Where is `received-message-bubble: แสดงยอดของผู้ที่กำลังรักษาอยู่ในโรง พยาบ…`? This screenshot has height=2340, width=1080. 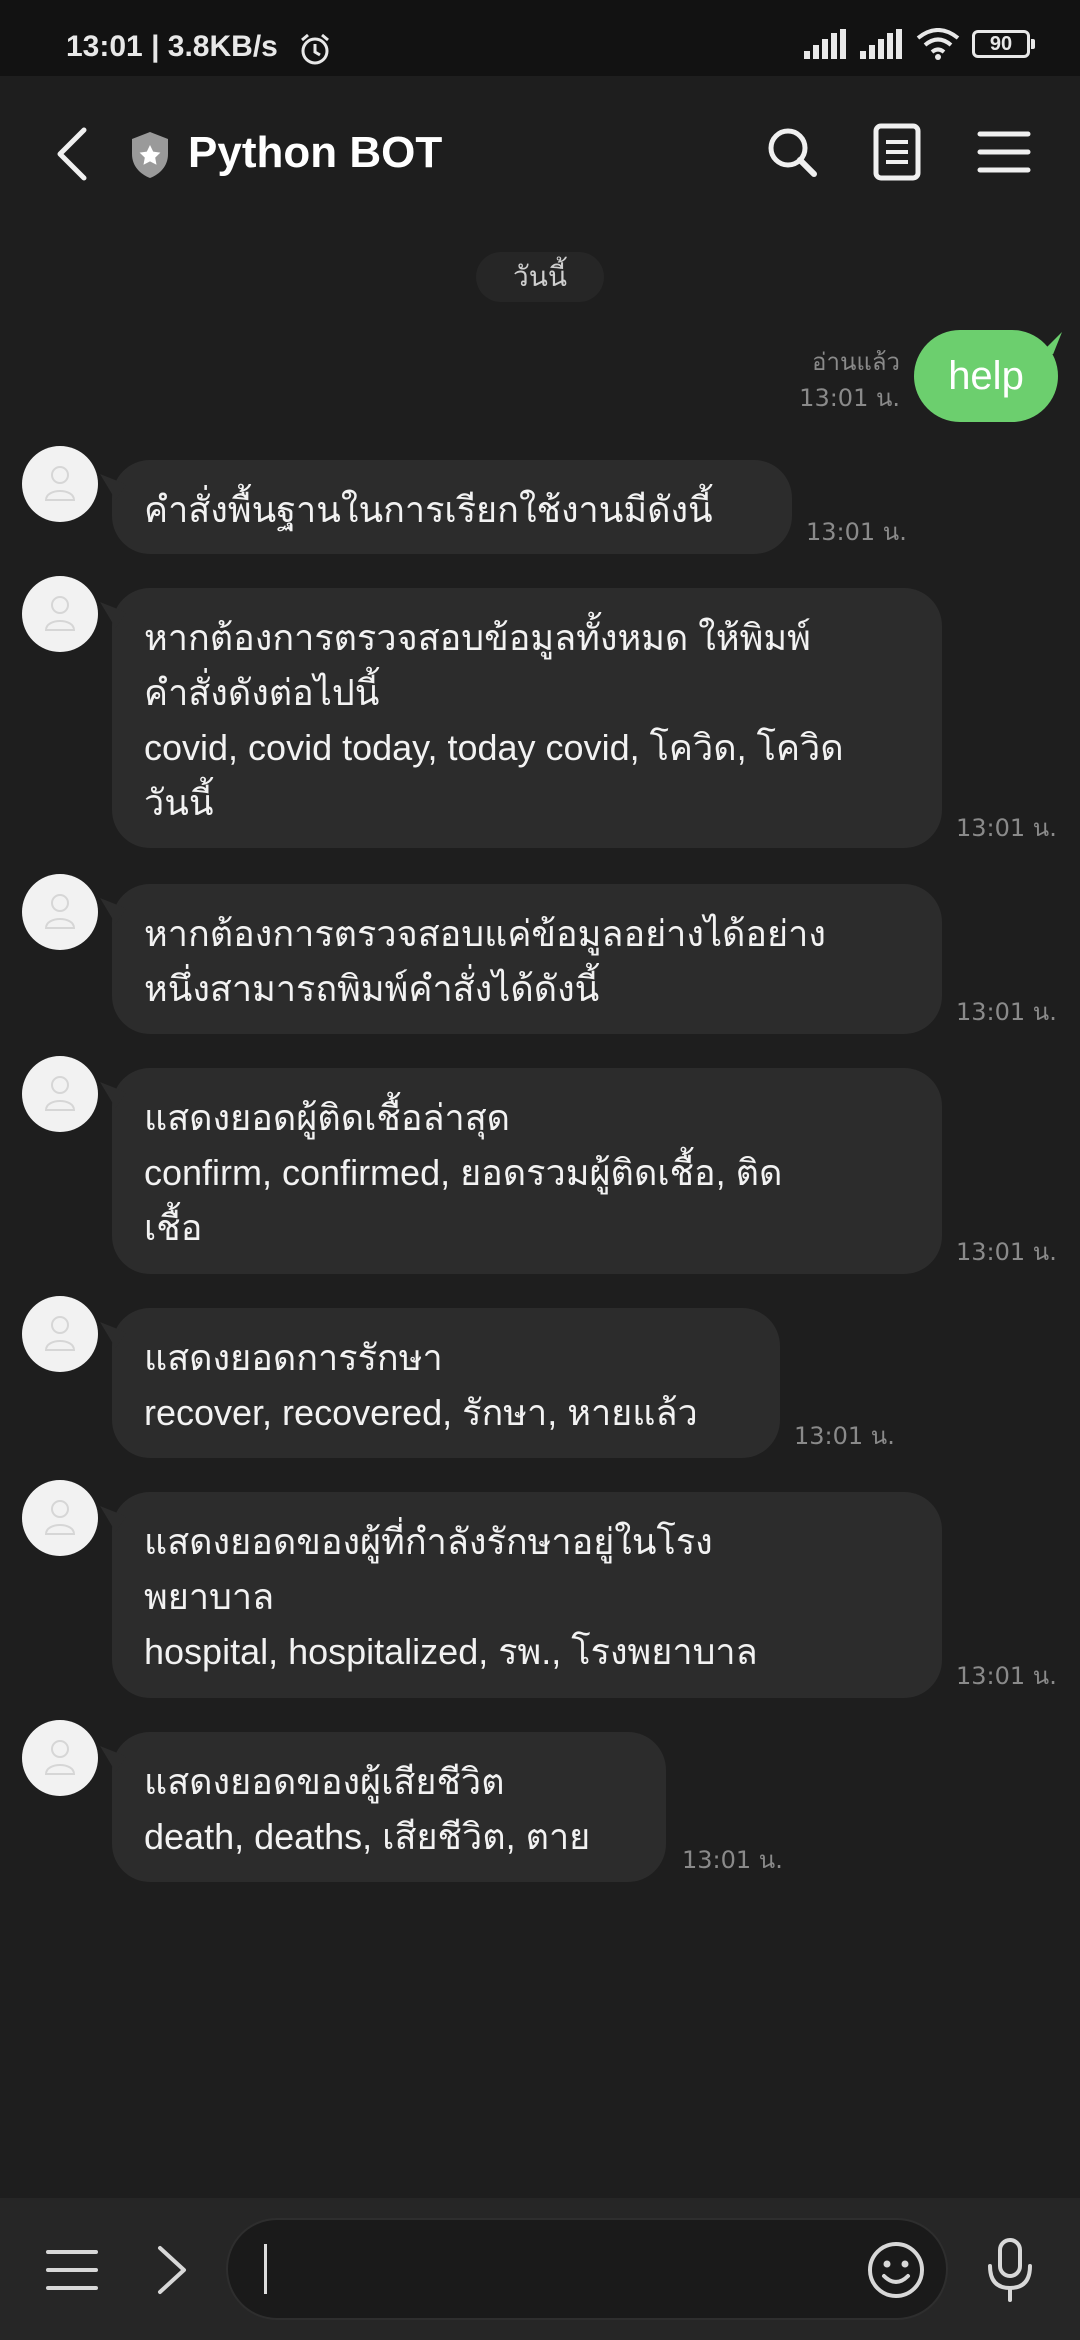 received-message-bubble: แสดงยอดของผู้ที่กำลังรักษาอยู่ในโรง พยาบ… is located at coordinates (527, 1595).